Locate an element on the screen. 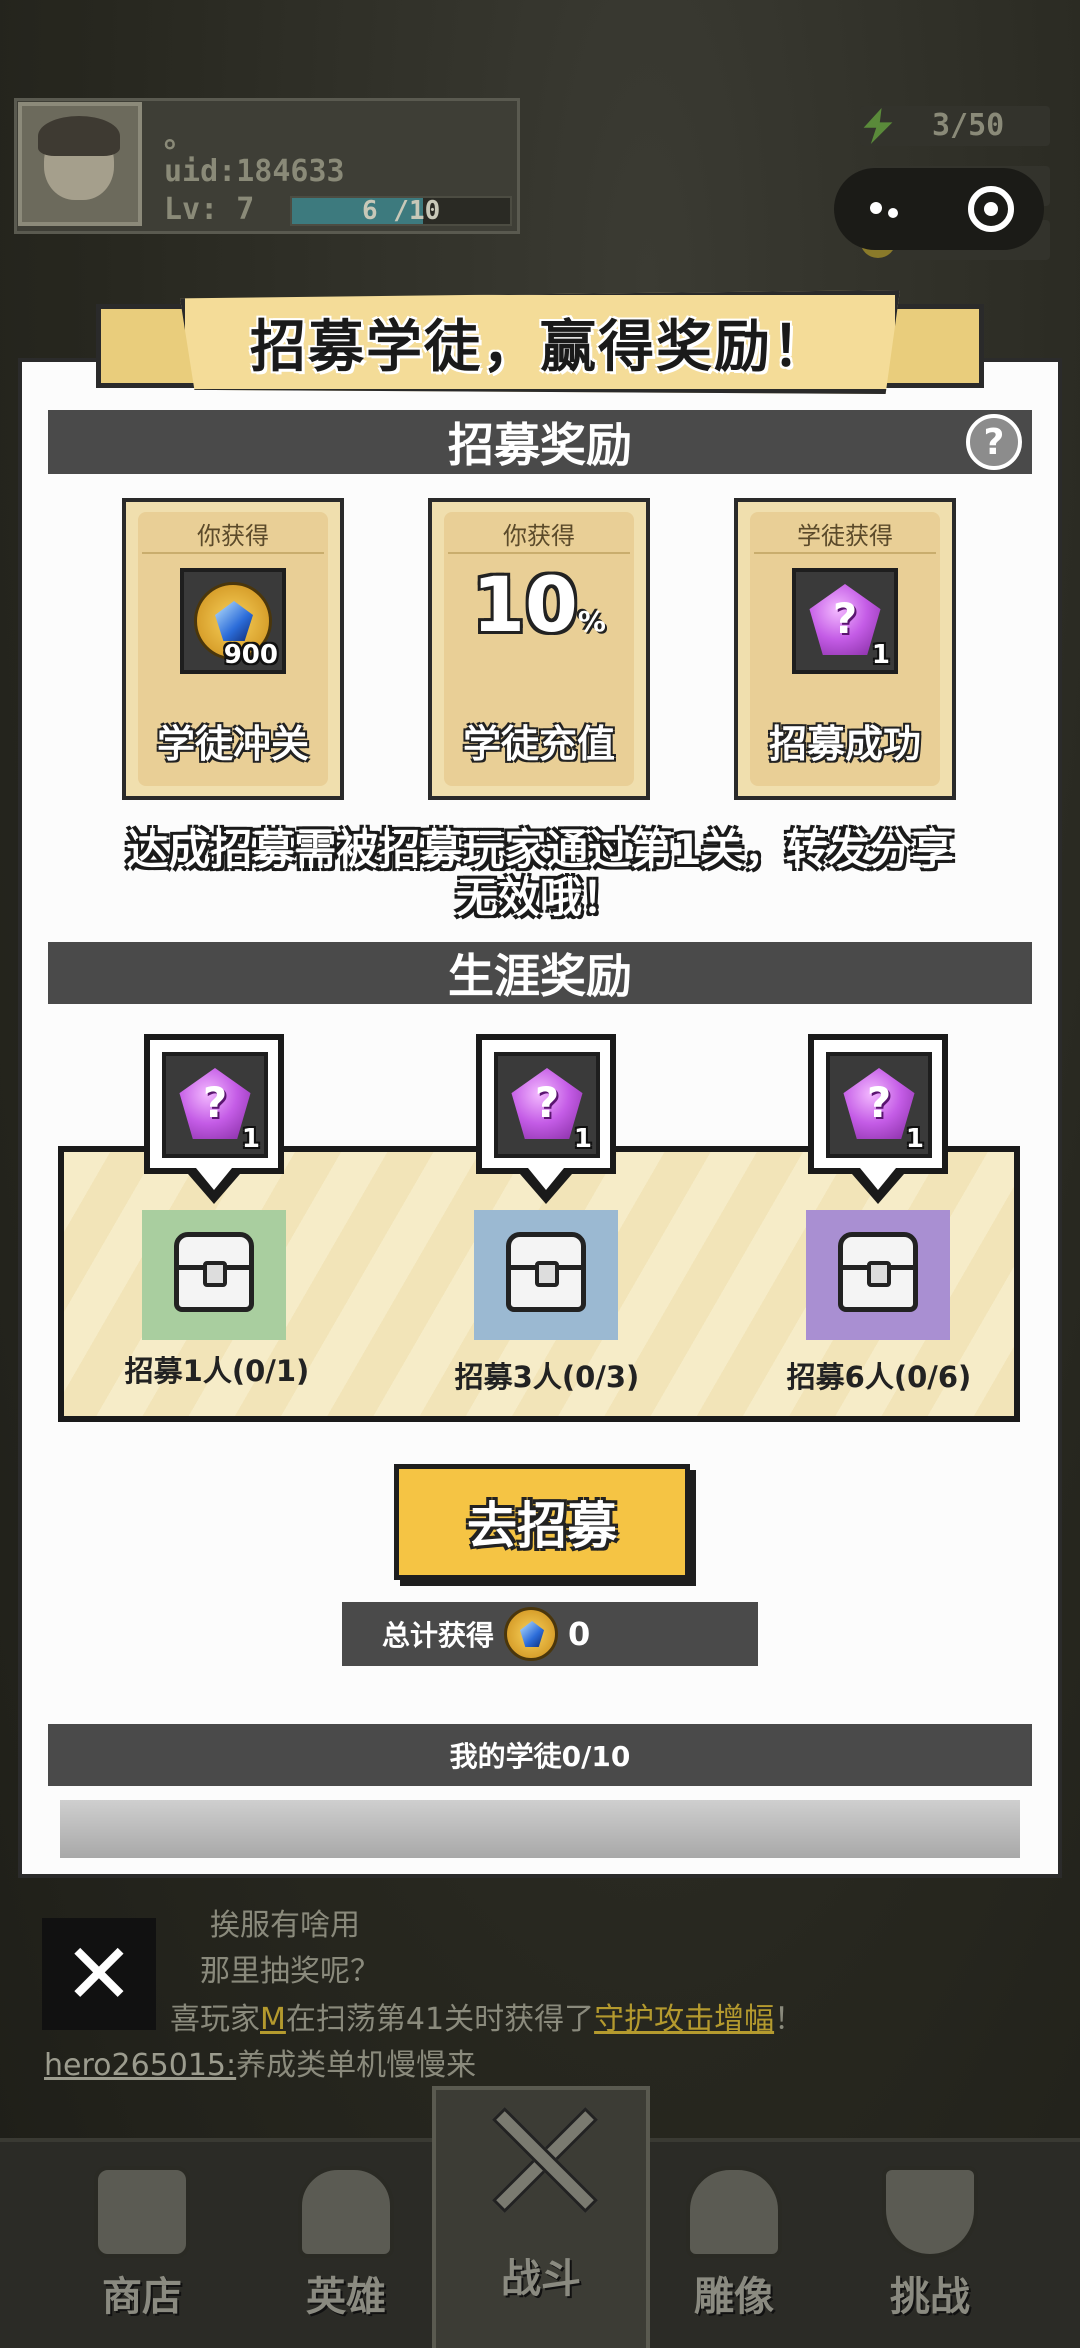  percent-value: 10 is located at coordinates (525, 604).